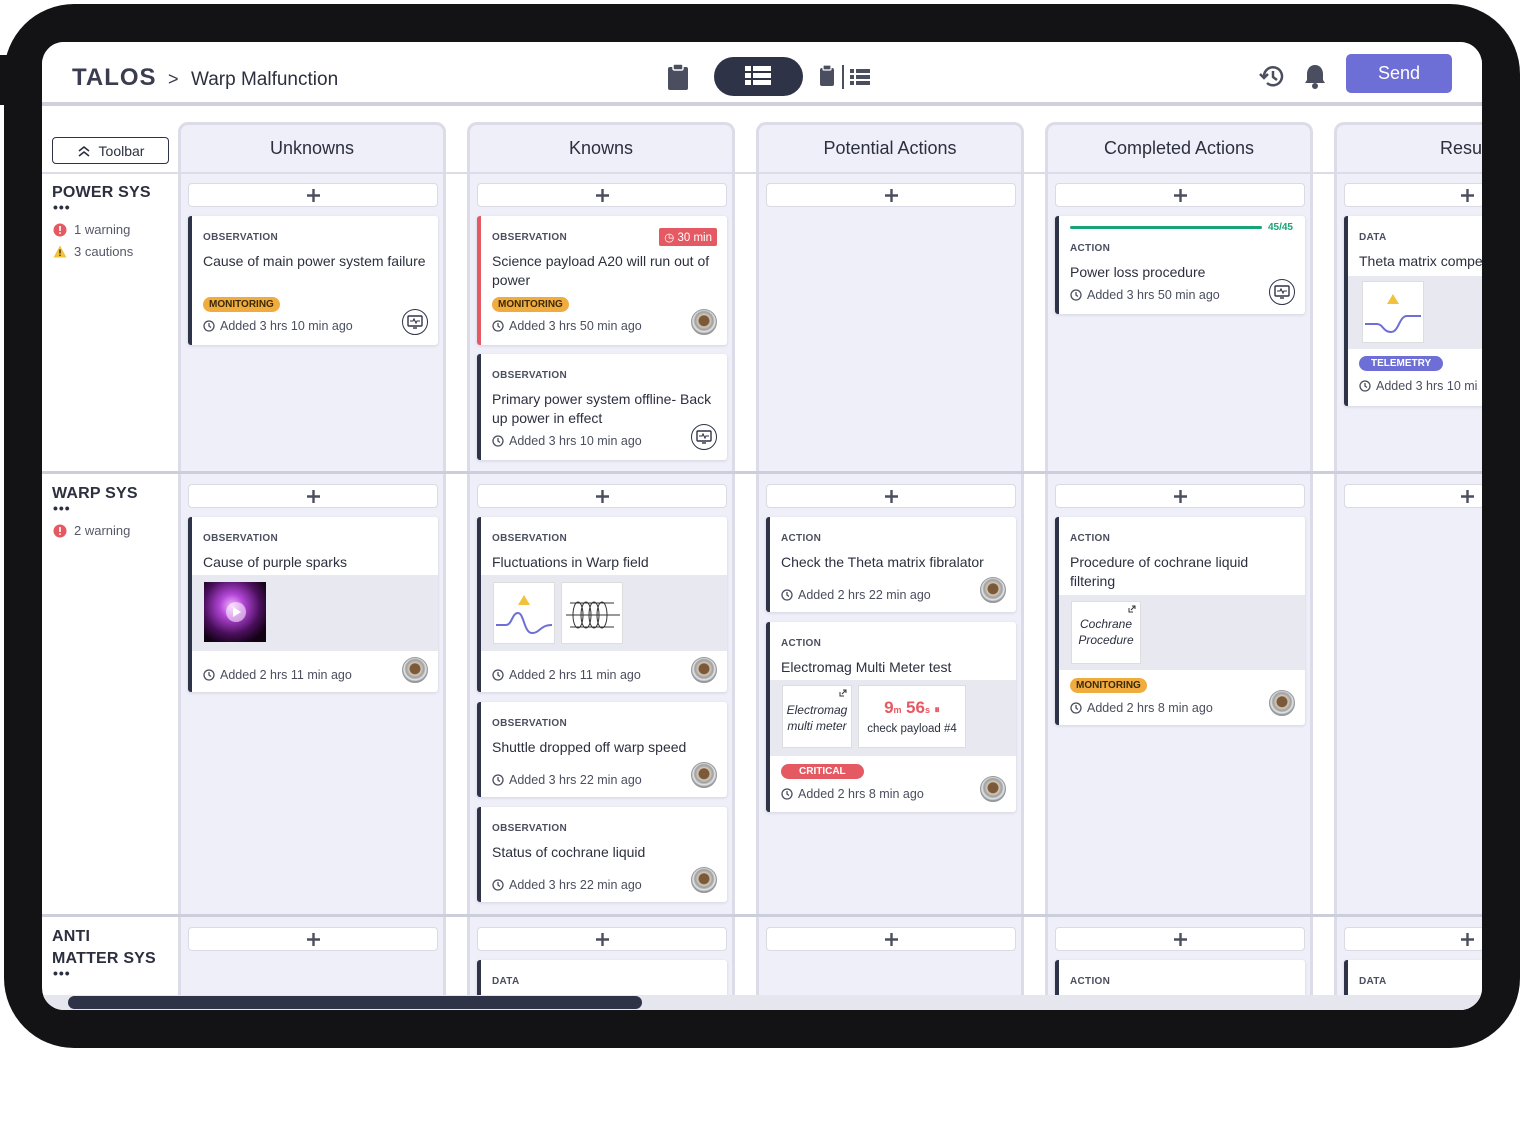 This screenshot has height=1137, width=1520. Describe the element at coordinates (355, 1002) in the screenshot. I see `horizontal-scrollbar-thumb` at that location.